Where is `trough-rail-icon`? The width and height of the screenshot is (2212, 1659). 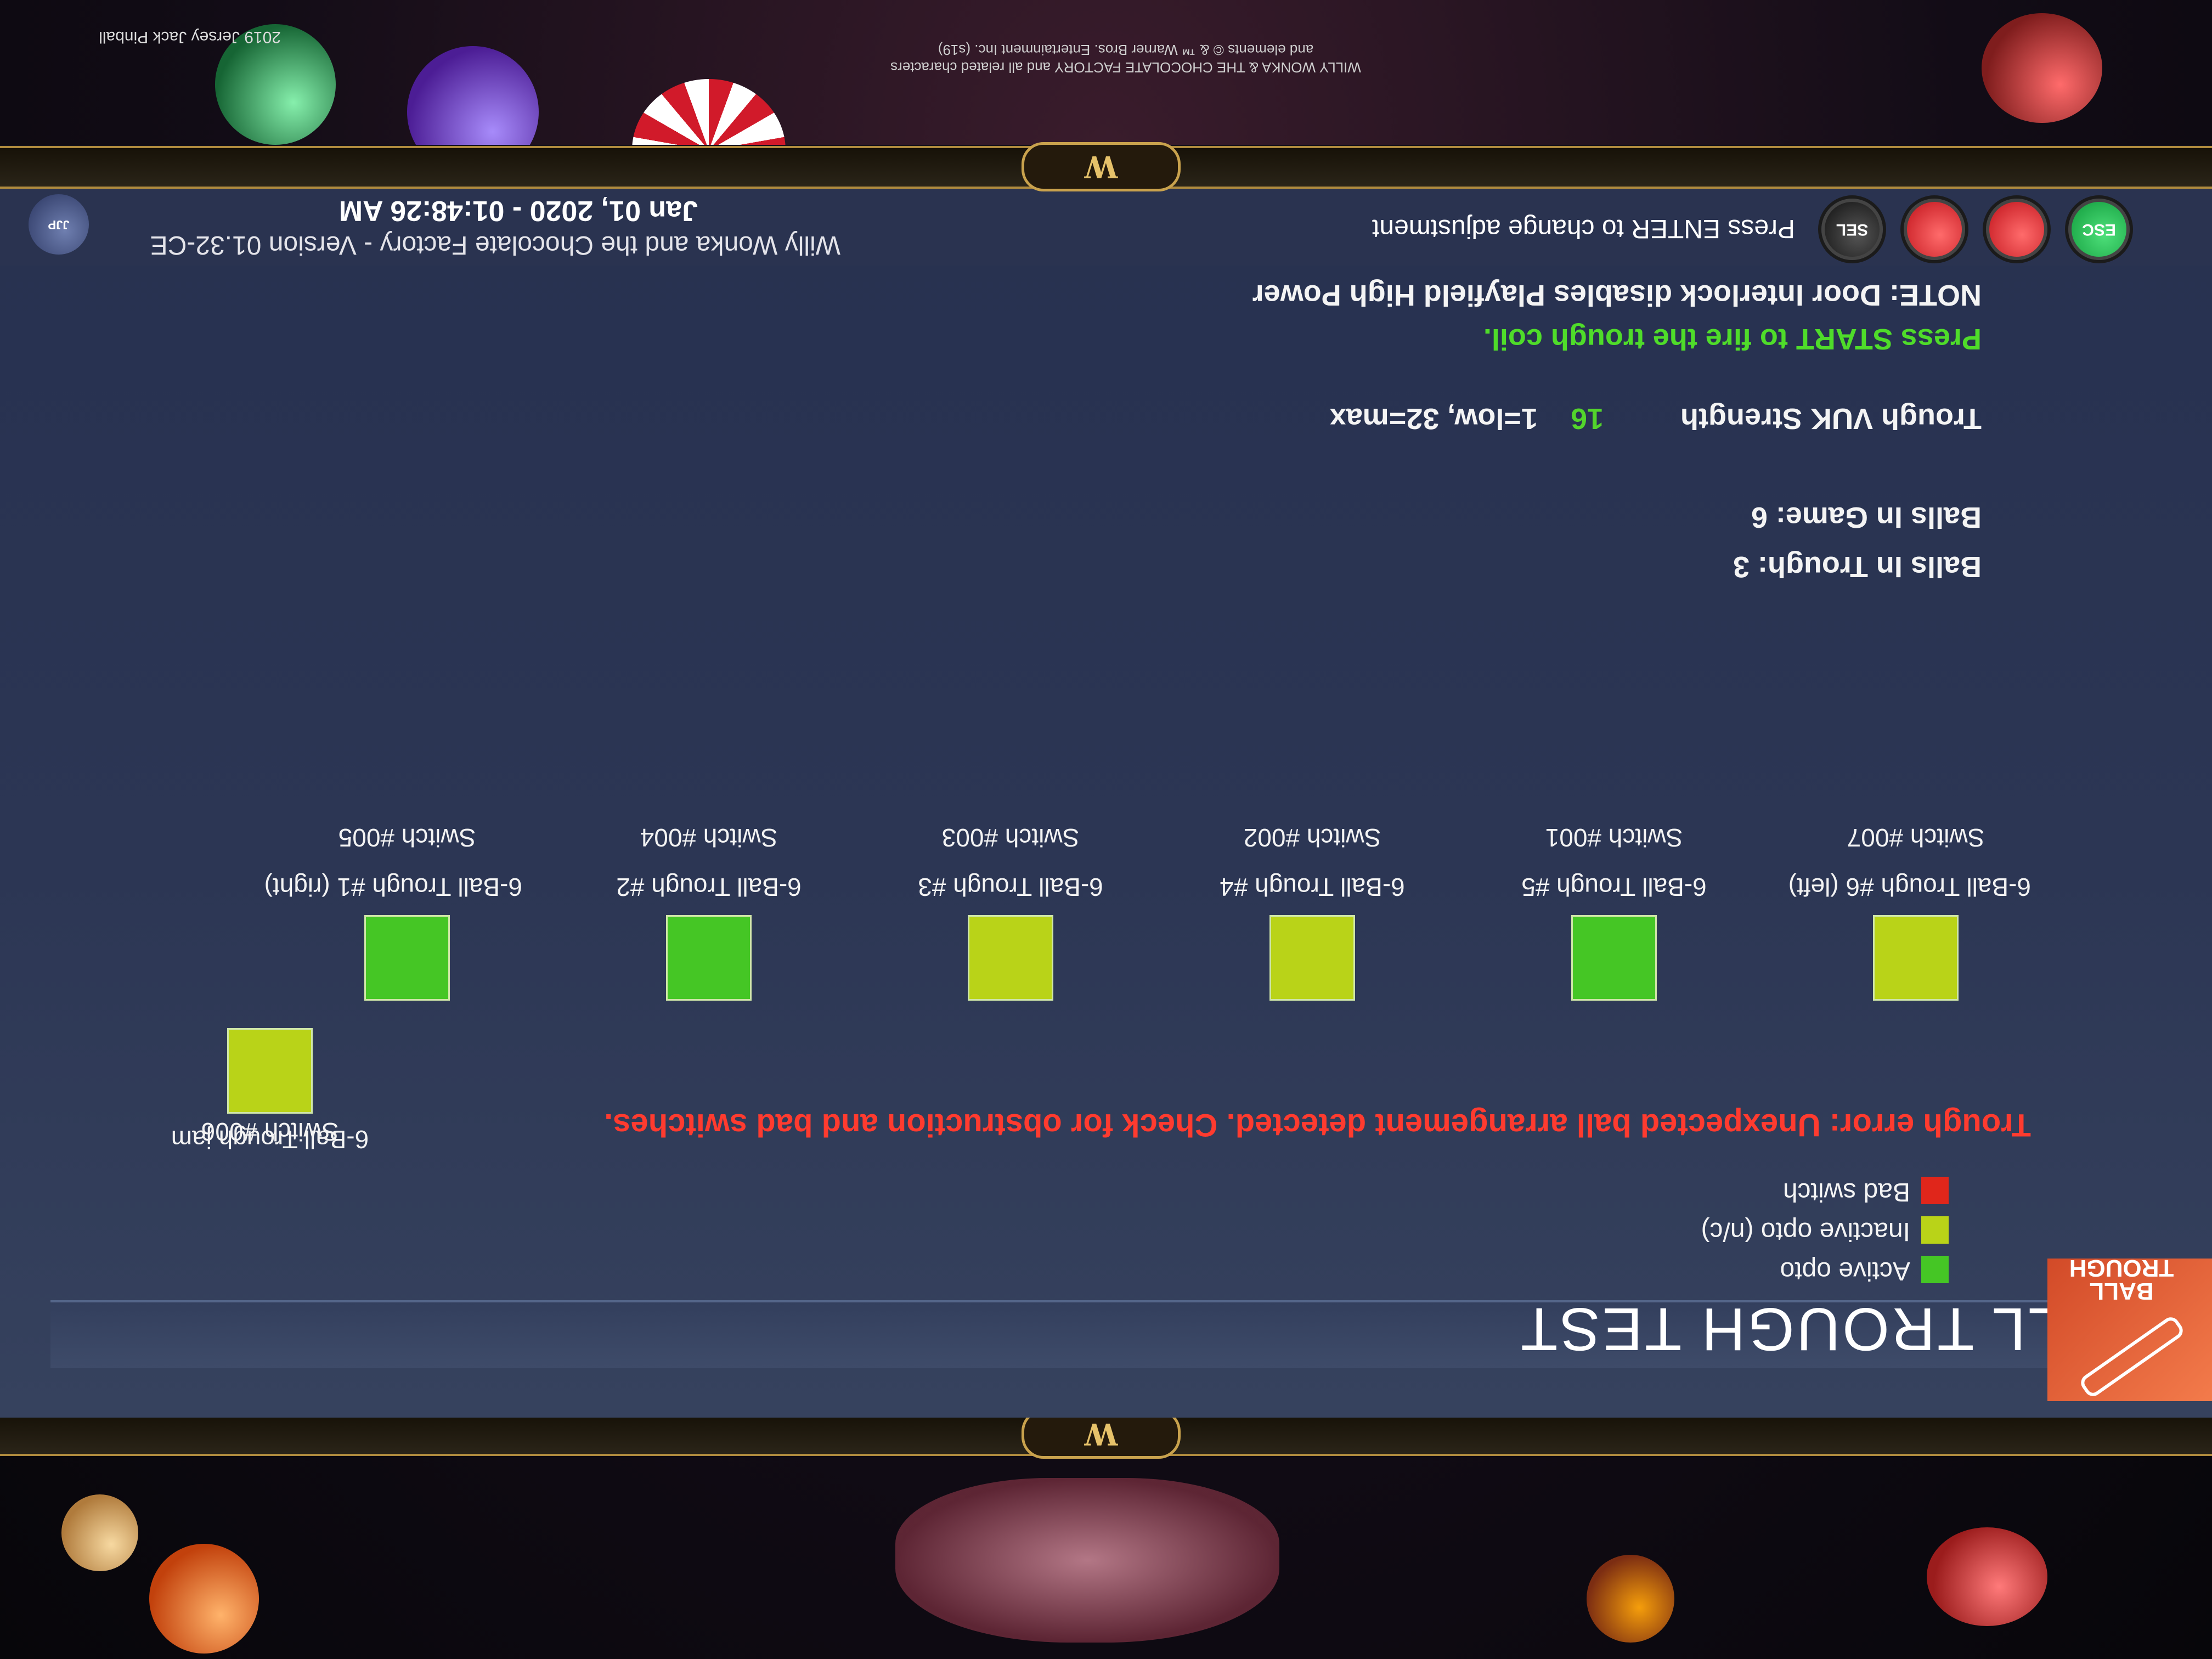 trough-rail-icon is located at coordinates (2132, 1356).